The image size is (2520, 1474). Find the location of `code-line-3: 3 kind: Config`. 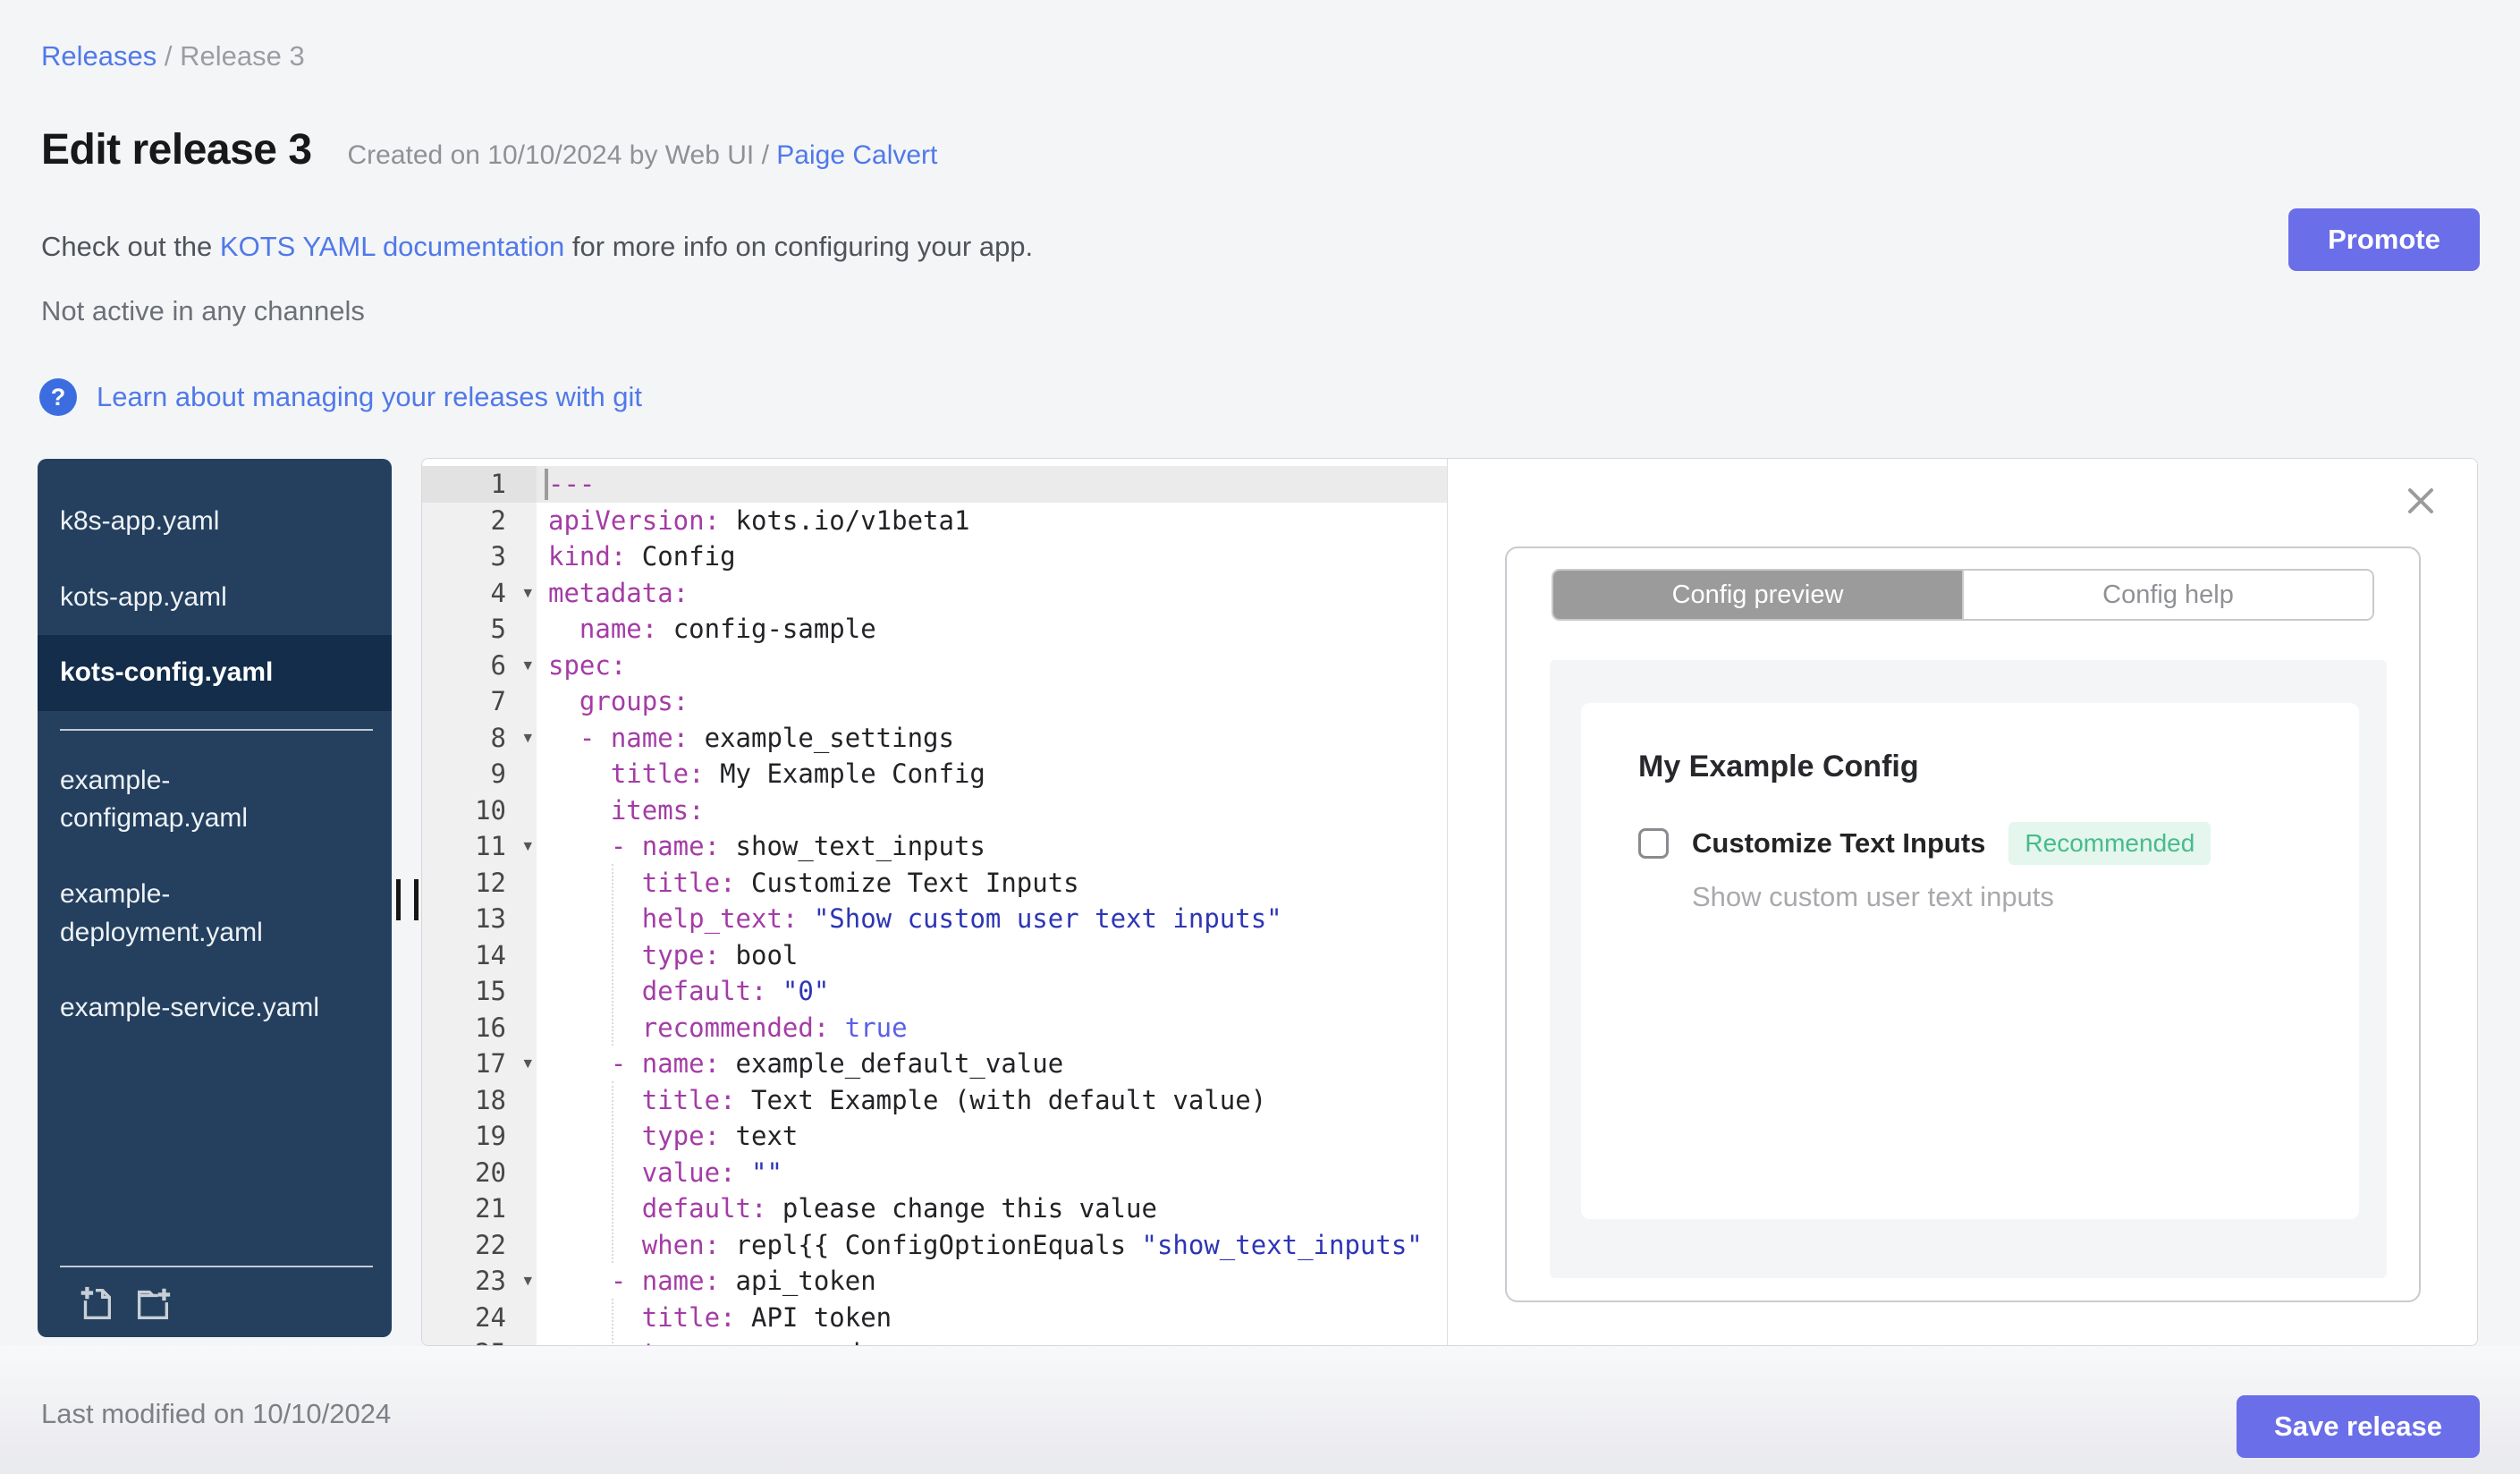

code-line-3: 3 kind: Config is located at coordinates (935, 556).